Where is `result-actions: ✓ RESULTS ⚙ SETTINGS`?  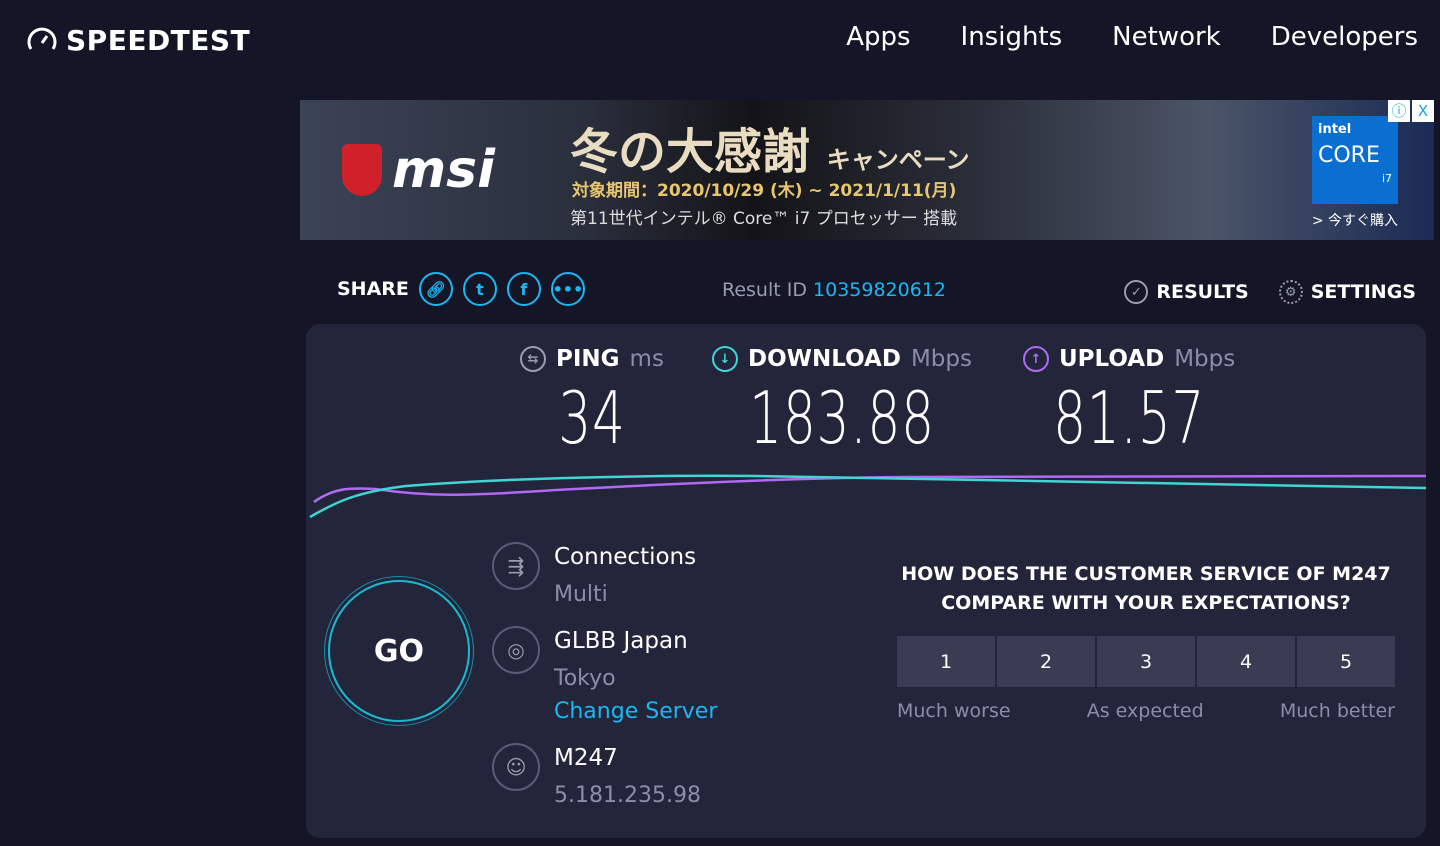
result-actions: ✓ RESULTS ⚙ SETTINGS is located at coordinates (1270, 292).